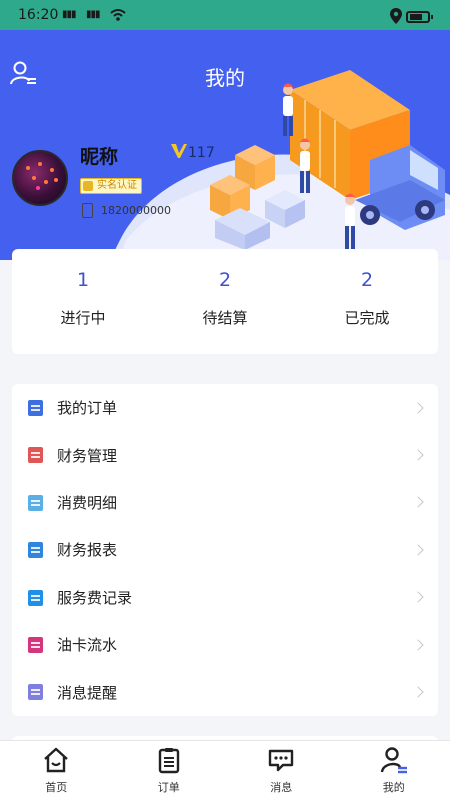 The width and height of the screenshot is (450, 800). What do you see at coordinates (87, 210) in the screenshot?
I see `phone-icon` at bounding box center [87, 210].